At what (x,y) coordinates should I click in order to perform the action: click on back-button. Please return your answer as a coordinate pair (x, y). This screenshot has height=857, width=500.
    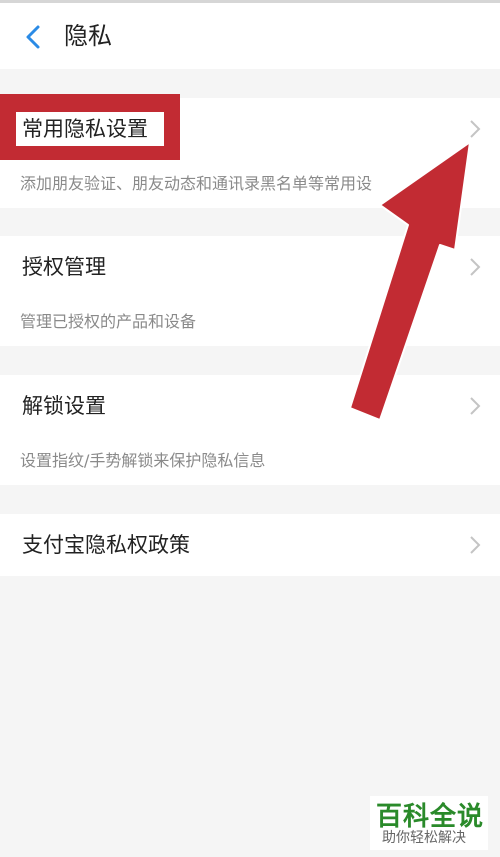
    Looking at the image, I should click on (33, 37).